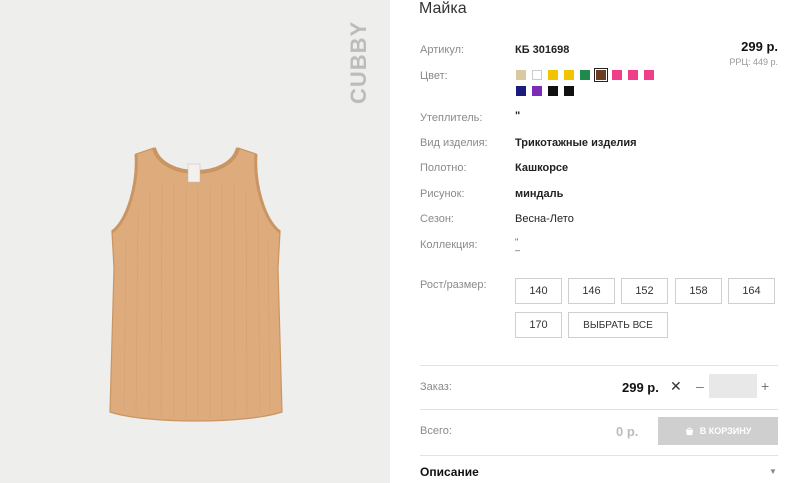 This screenshot has height=483, width=800. What do you see at coordinates (449, 245) in the screenshot?
I see `collection-label: Коллекция:` at bounding box center [449, 245].